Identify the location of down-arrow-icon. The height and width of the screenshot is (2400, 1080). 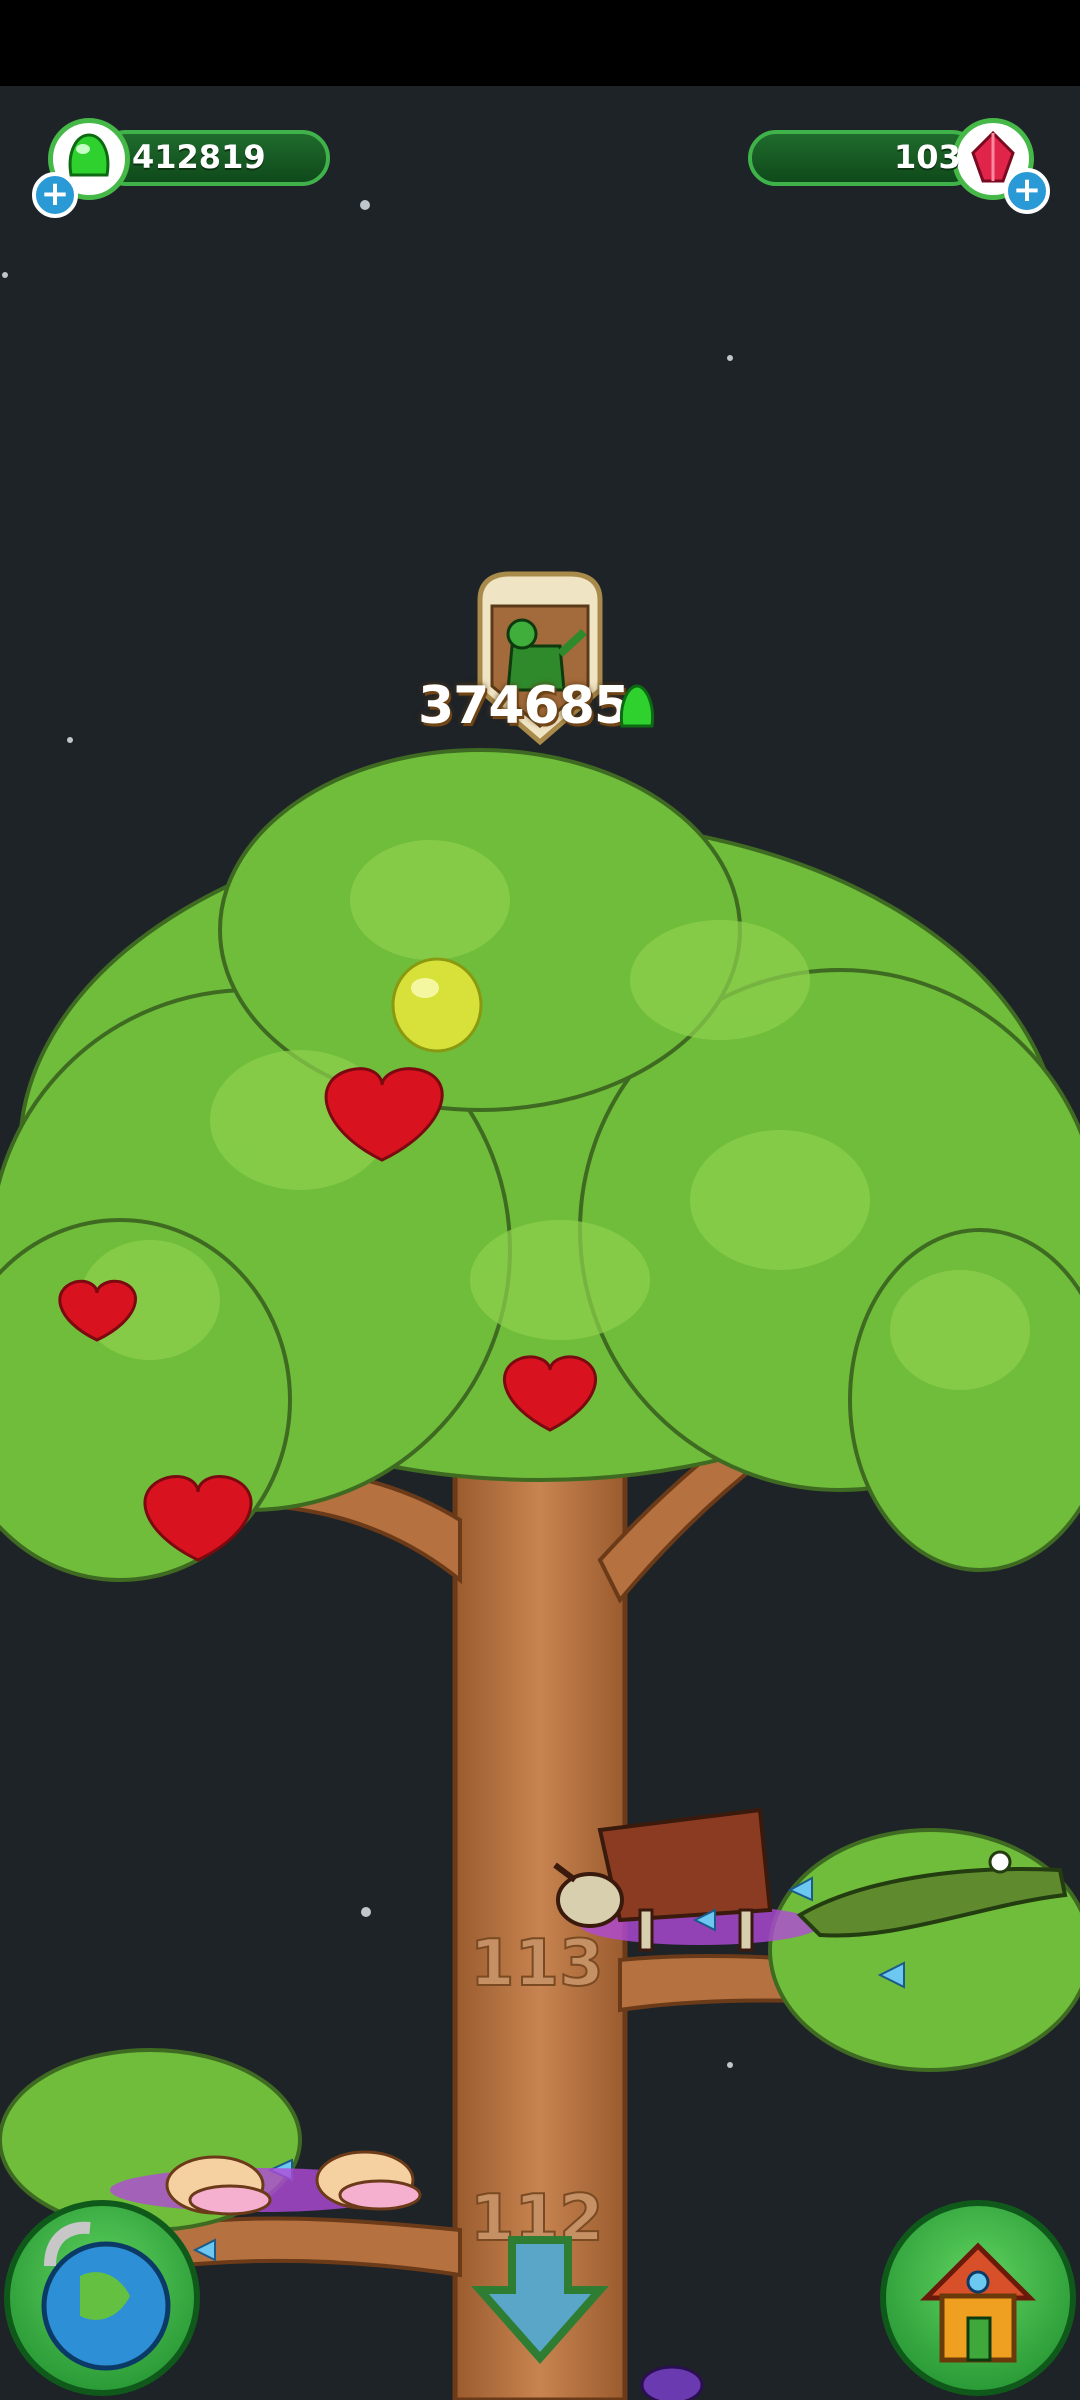
(540, 2300).